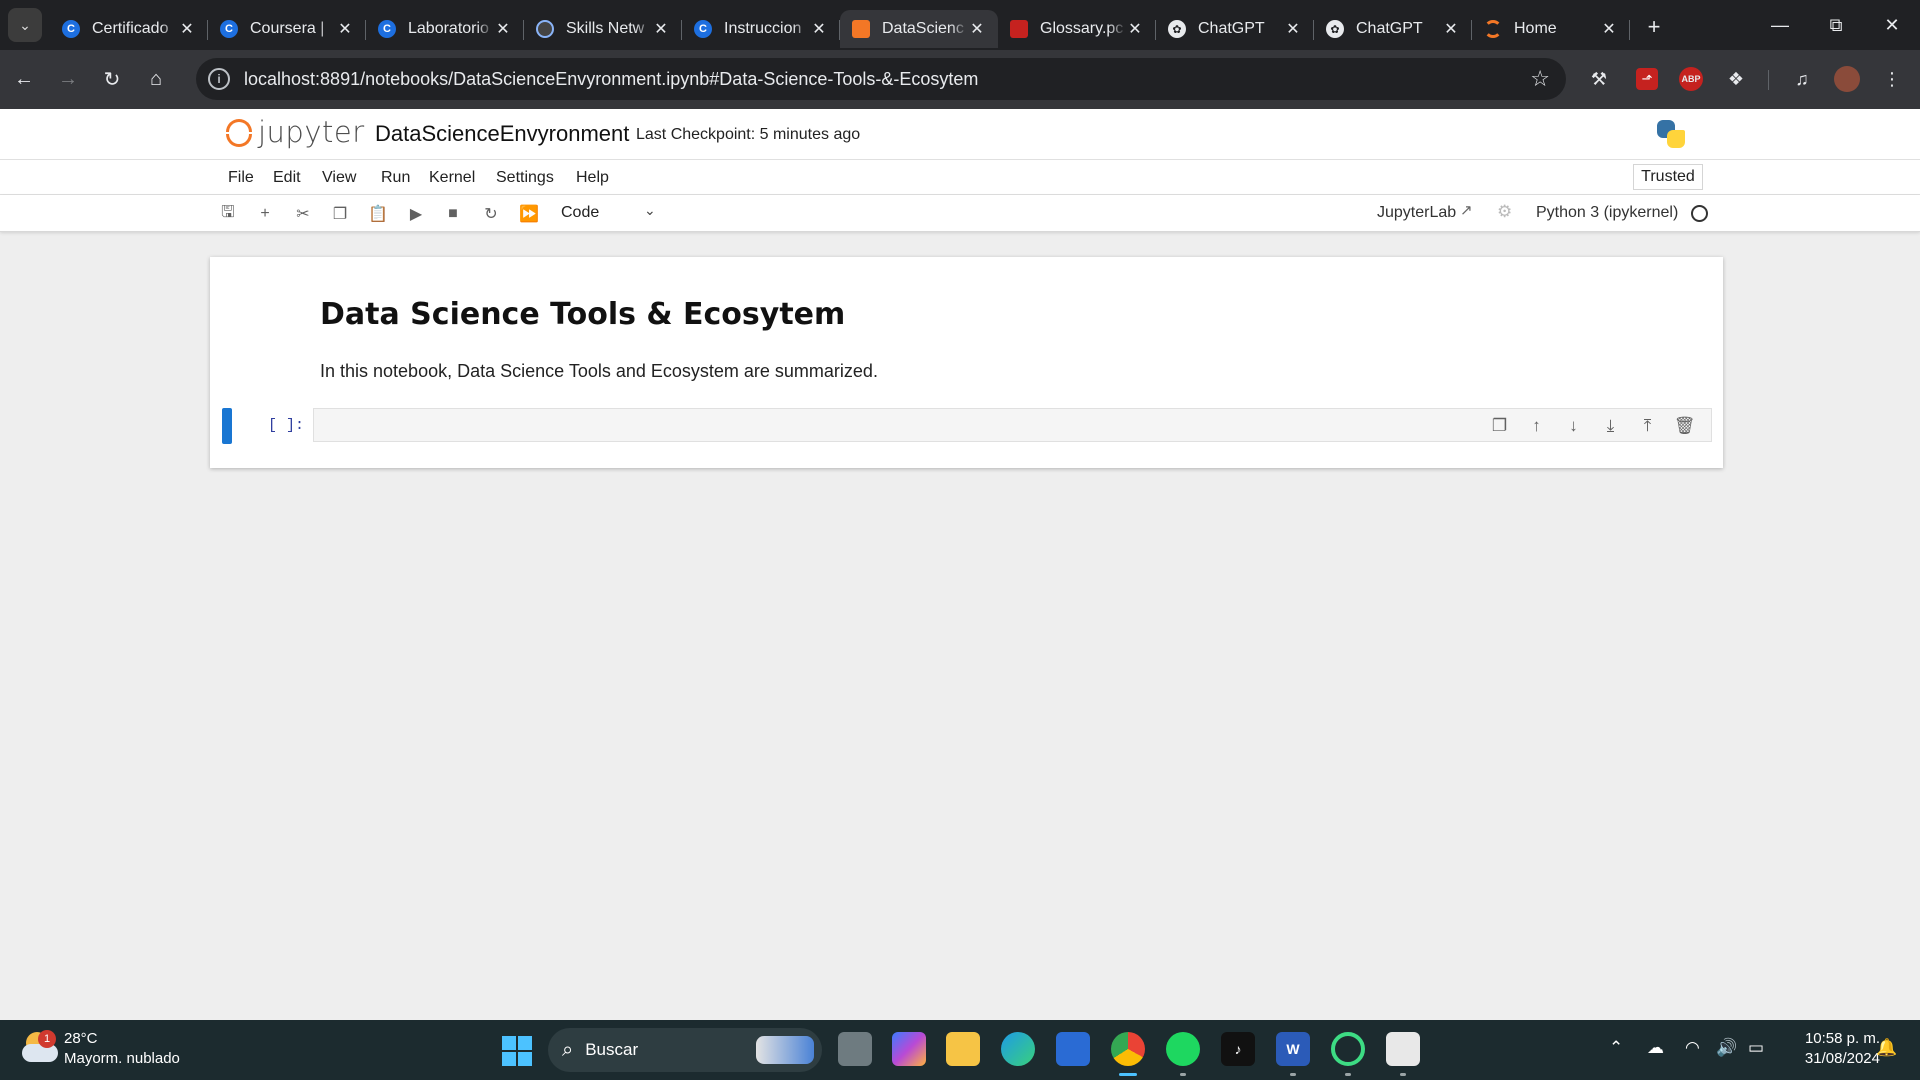  Describe the element at coordinates (25, 25) in the screenshot. I see `tab-search-button: ⌄` at that location.